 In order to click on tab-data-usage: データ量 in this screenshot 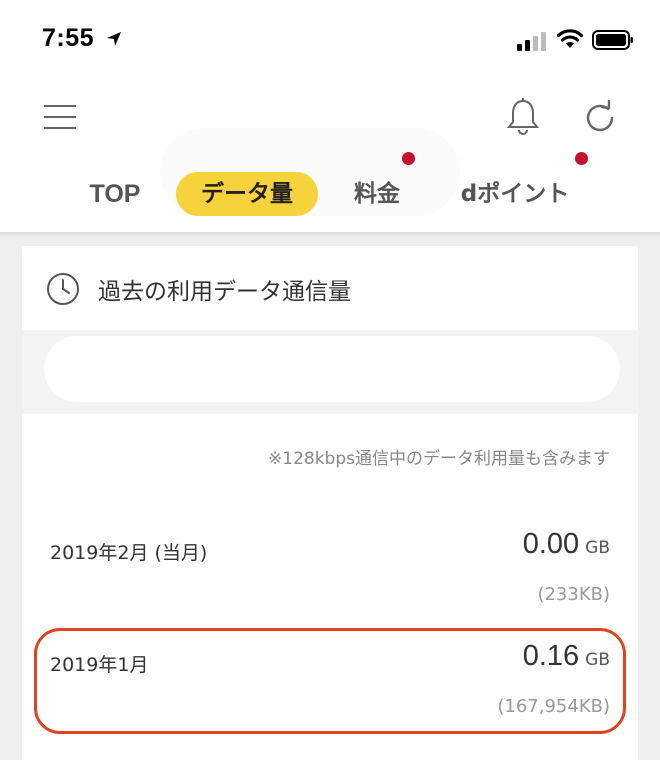, I will do `click(247, 194)`.